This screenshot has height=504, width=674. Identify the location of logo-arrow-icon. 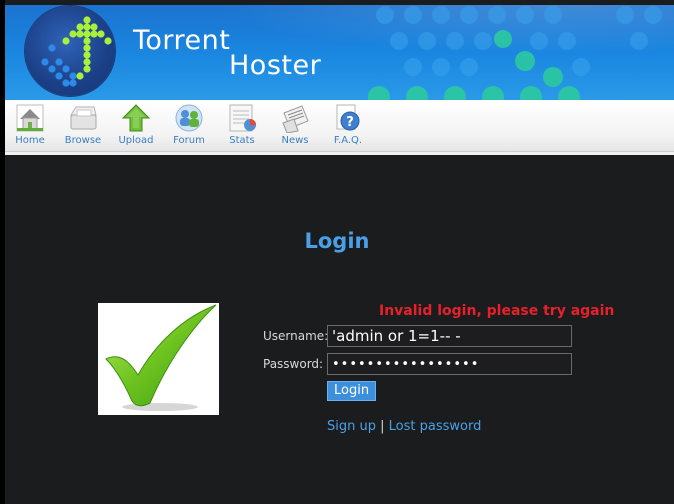
(76, 51).